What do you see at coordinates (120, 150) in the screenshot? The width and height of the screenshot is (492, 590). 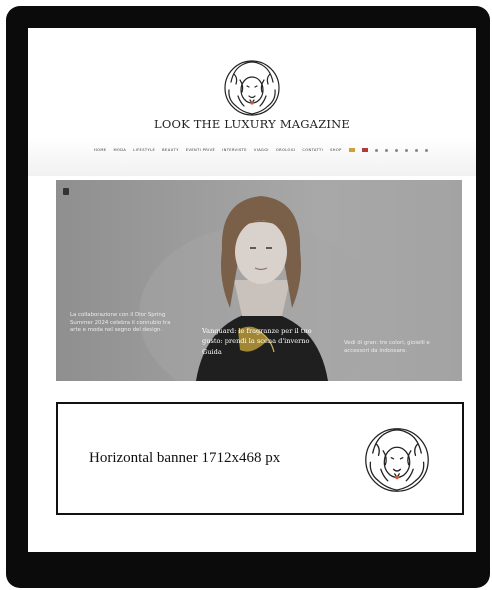 I see `nav-item-moda: MODA` at bounding box center [120, 150].